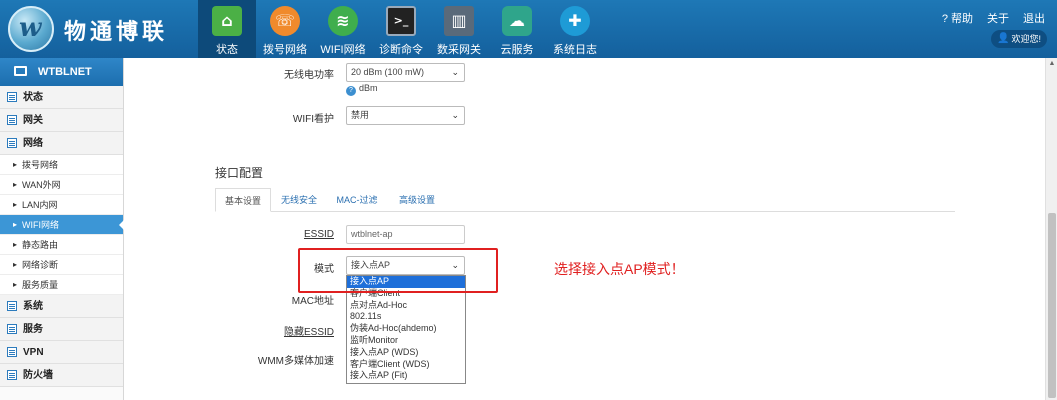 The width and height of the screenshot is (1057, 400). What do you see at coordinates (406, 353) in the screenshot?
I see `mode-option: 接入点AP (WDS)` at bounding box center [406, 353].